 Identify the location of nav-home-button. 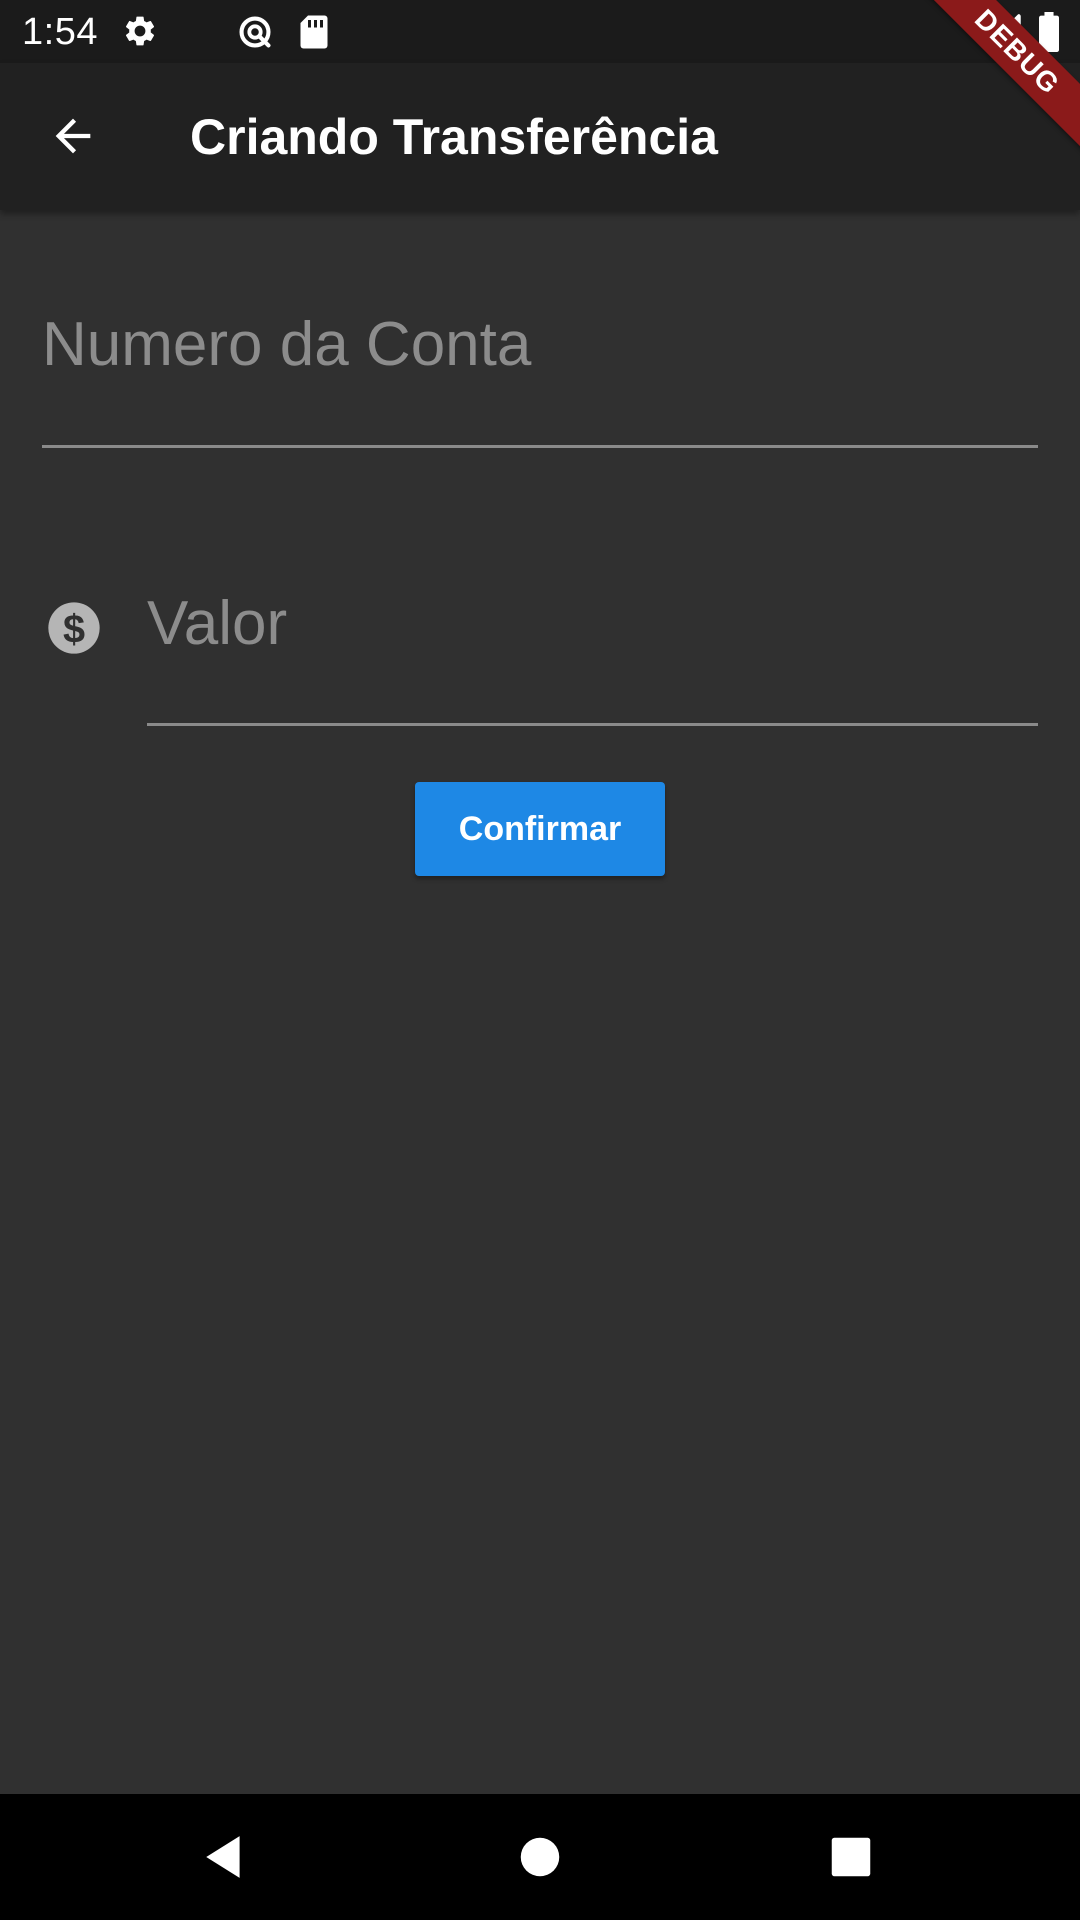
(540, 1857).